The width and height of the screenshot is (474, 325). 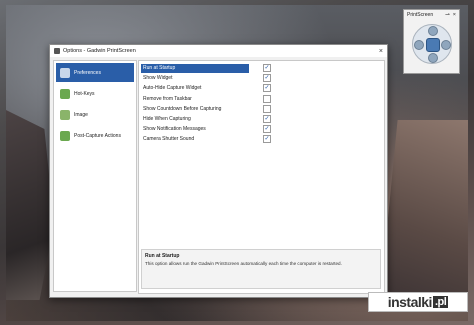 What do you see at coordinates (446, 45) in the screenshot?
I see `capture-screen-icon` at bounding box center [446, 45].